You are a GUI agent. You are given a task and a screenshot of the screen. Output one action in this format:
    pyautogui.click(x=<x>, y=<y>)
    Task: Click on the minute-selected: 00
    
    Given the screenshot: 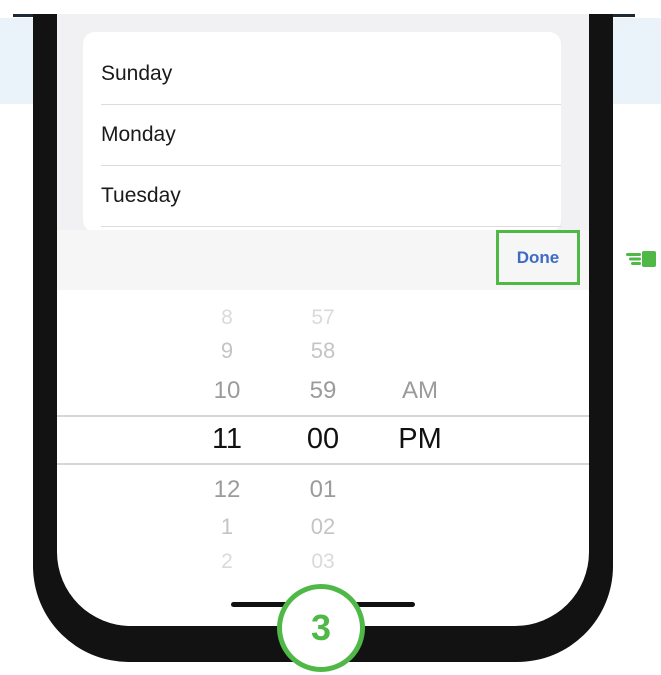 What is the action you would take?
    pyautogui.click(x=323, y=439)
    